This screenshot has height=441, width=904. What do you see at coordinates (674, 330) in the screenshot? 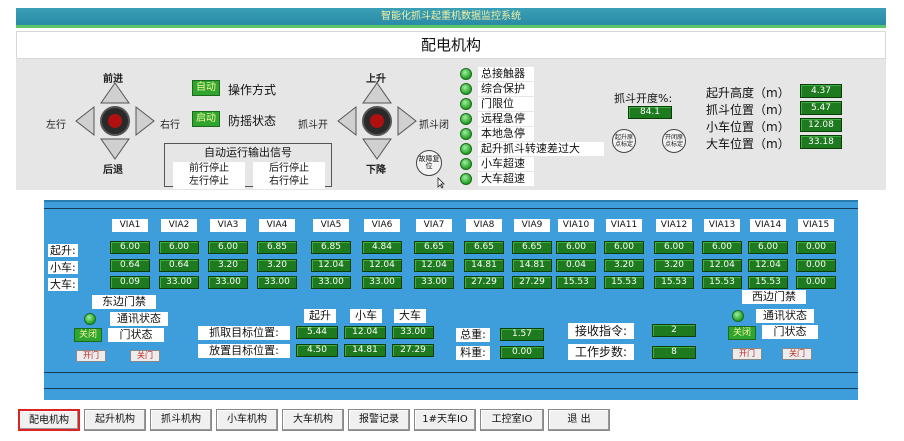
I see `recv-command-value: 2` at bounding box center [674, 330].